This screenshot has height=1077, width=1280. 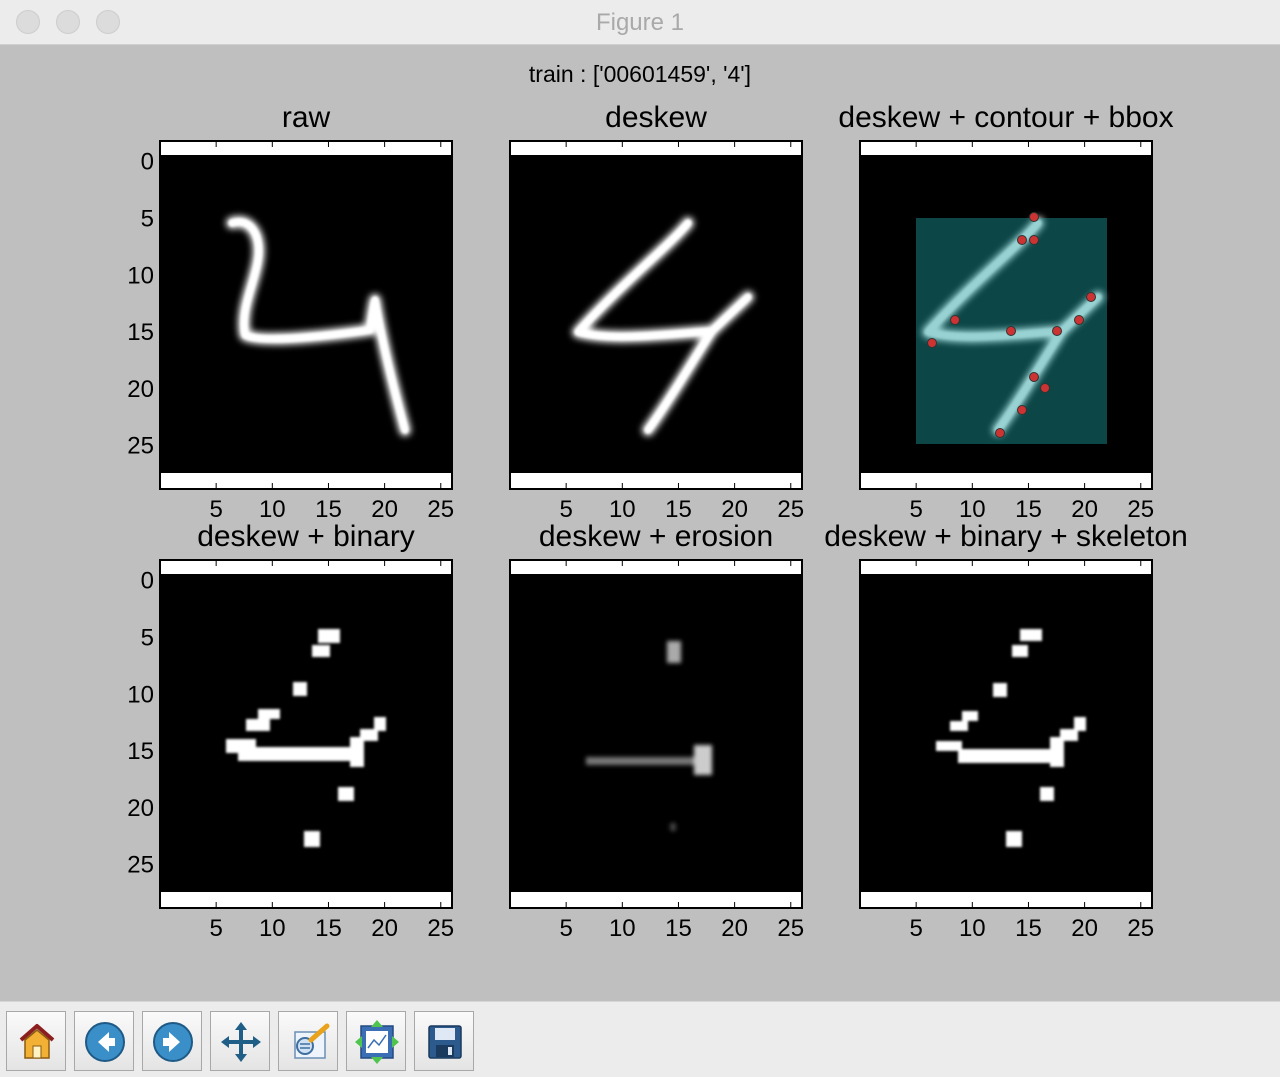 I want to click on home-button, so click(x=36, y=1041).